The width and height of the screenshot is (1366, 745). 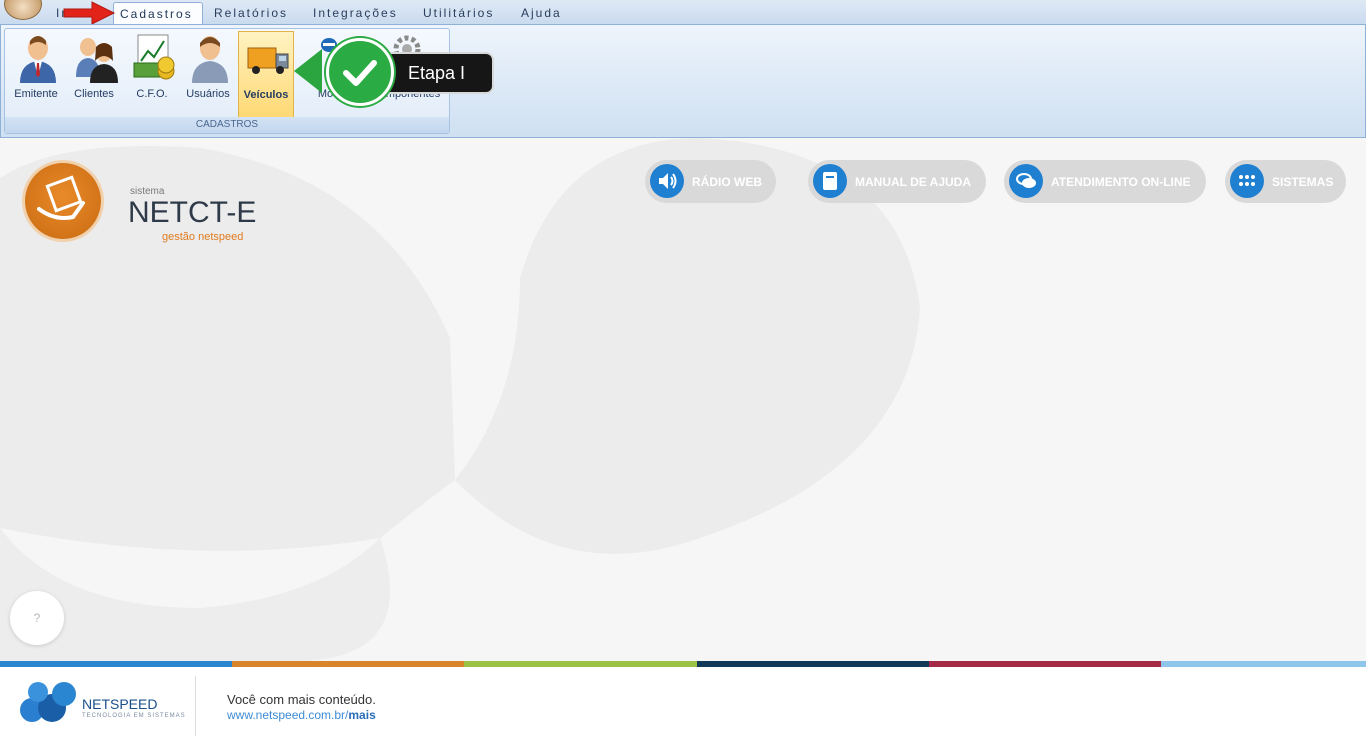 What do you see at coordinates (301, 699) in the screenshot?
I see `footer-text: Você com mais conteúdo.` at bounding box center [301, 699].